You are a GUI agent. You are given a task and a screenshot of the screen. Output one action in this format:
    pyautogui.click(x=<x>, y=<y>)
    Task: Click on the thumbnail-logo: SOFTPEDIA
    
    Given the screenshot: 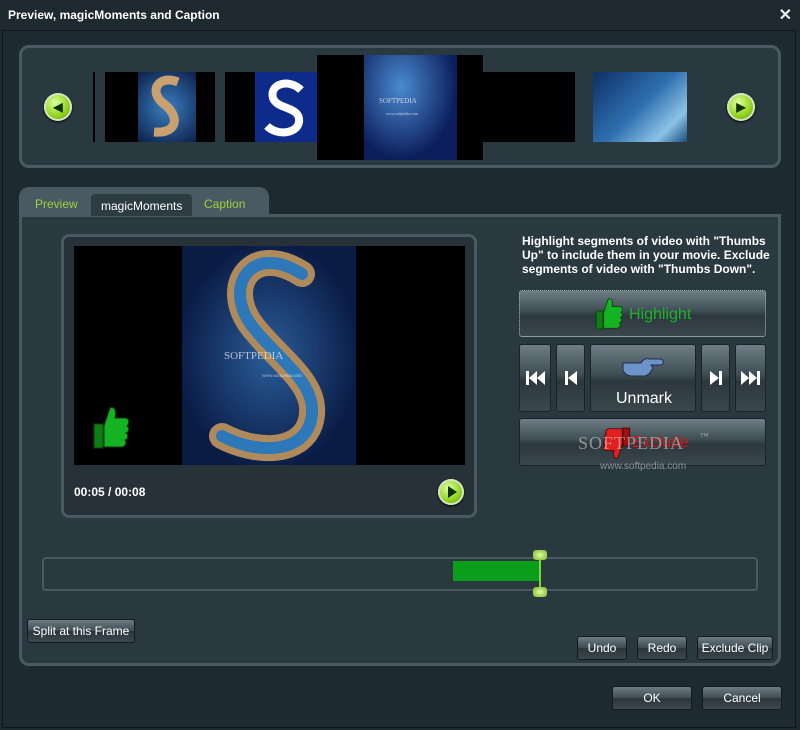 What is the action you would take?
    pyautogui.click(x=398, y=101)
    